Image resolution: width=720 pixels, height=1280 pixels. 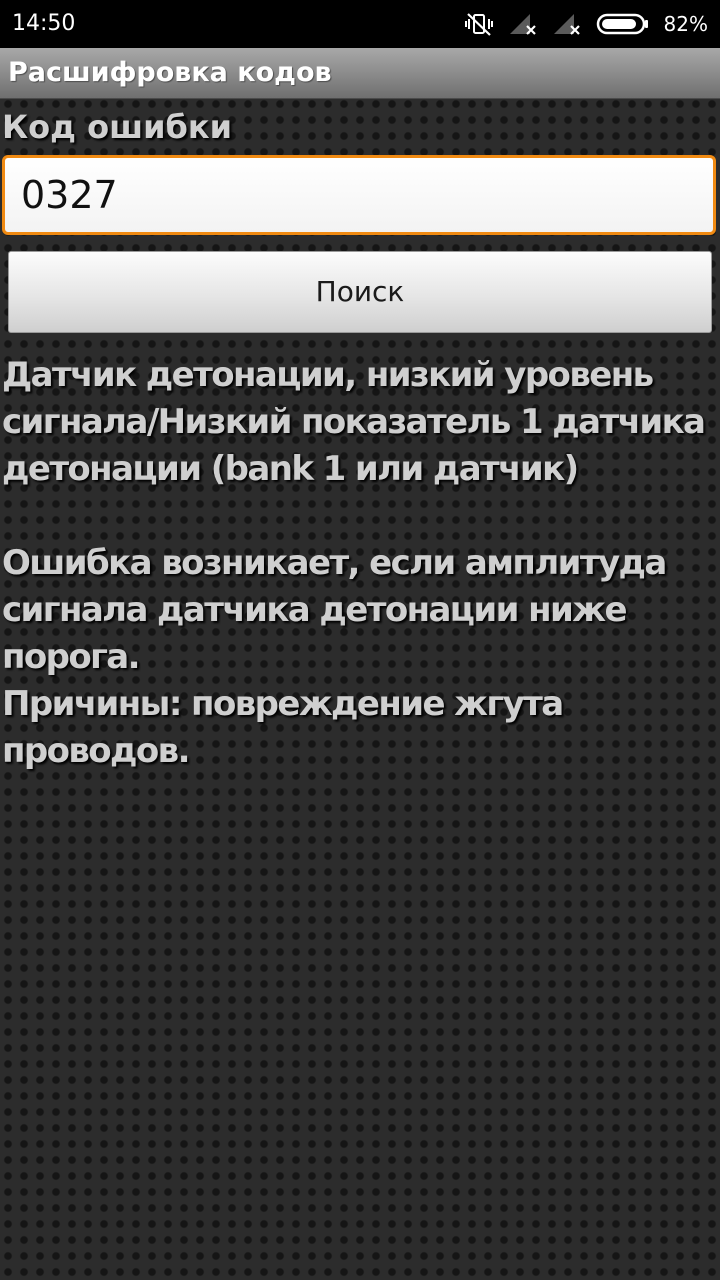 What do you see at coordinates (360, 73) in the screenshot?
I see `title-bar: Расшифровка кодов` at bounding box center [360, 73].